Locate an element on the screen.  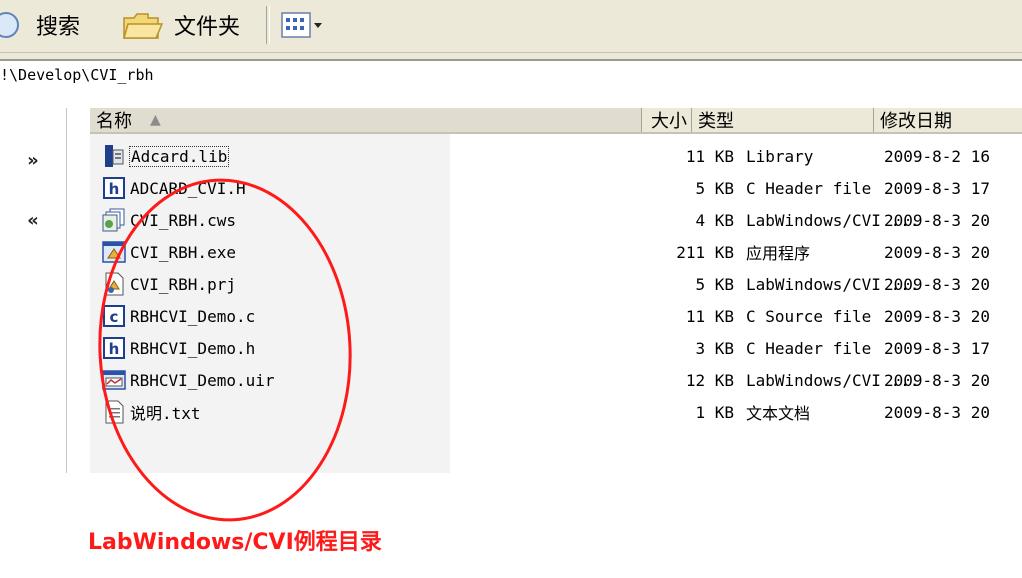
views-icon is located at coordinates (301, 25).